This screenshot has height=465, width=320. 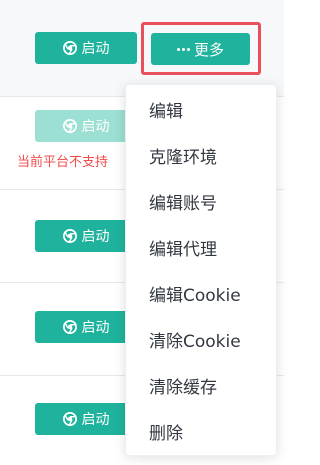 What do you see at coordinates (201, 247) in the screenshot?
I see `menu-item-edit-proxy: 编辑代理` at bounding box center [201, 247].